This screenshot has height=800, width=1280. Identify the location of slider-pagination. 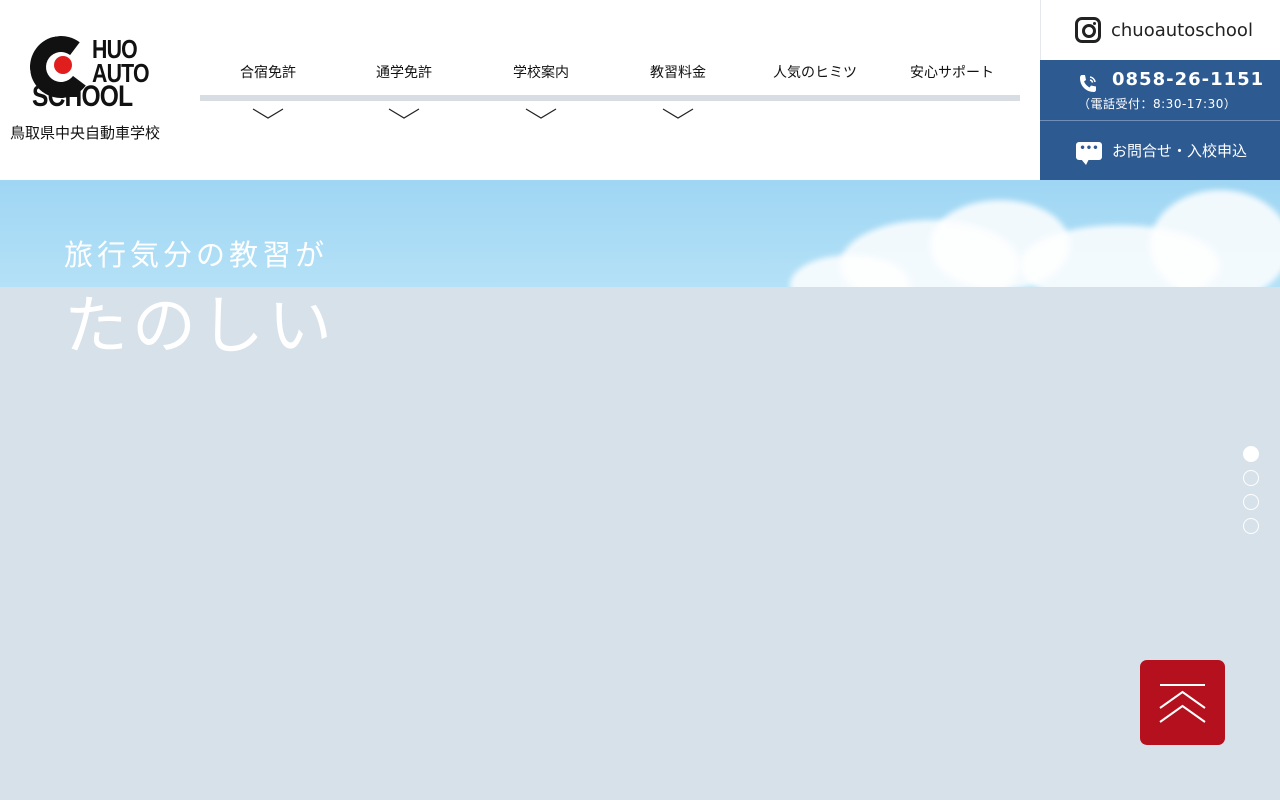
(1251, 494).